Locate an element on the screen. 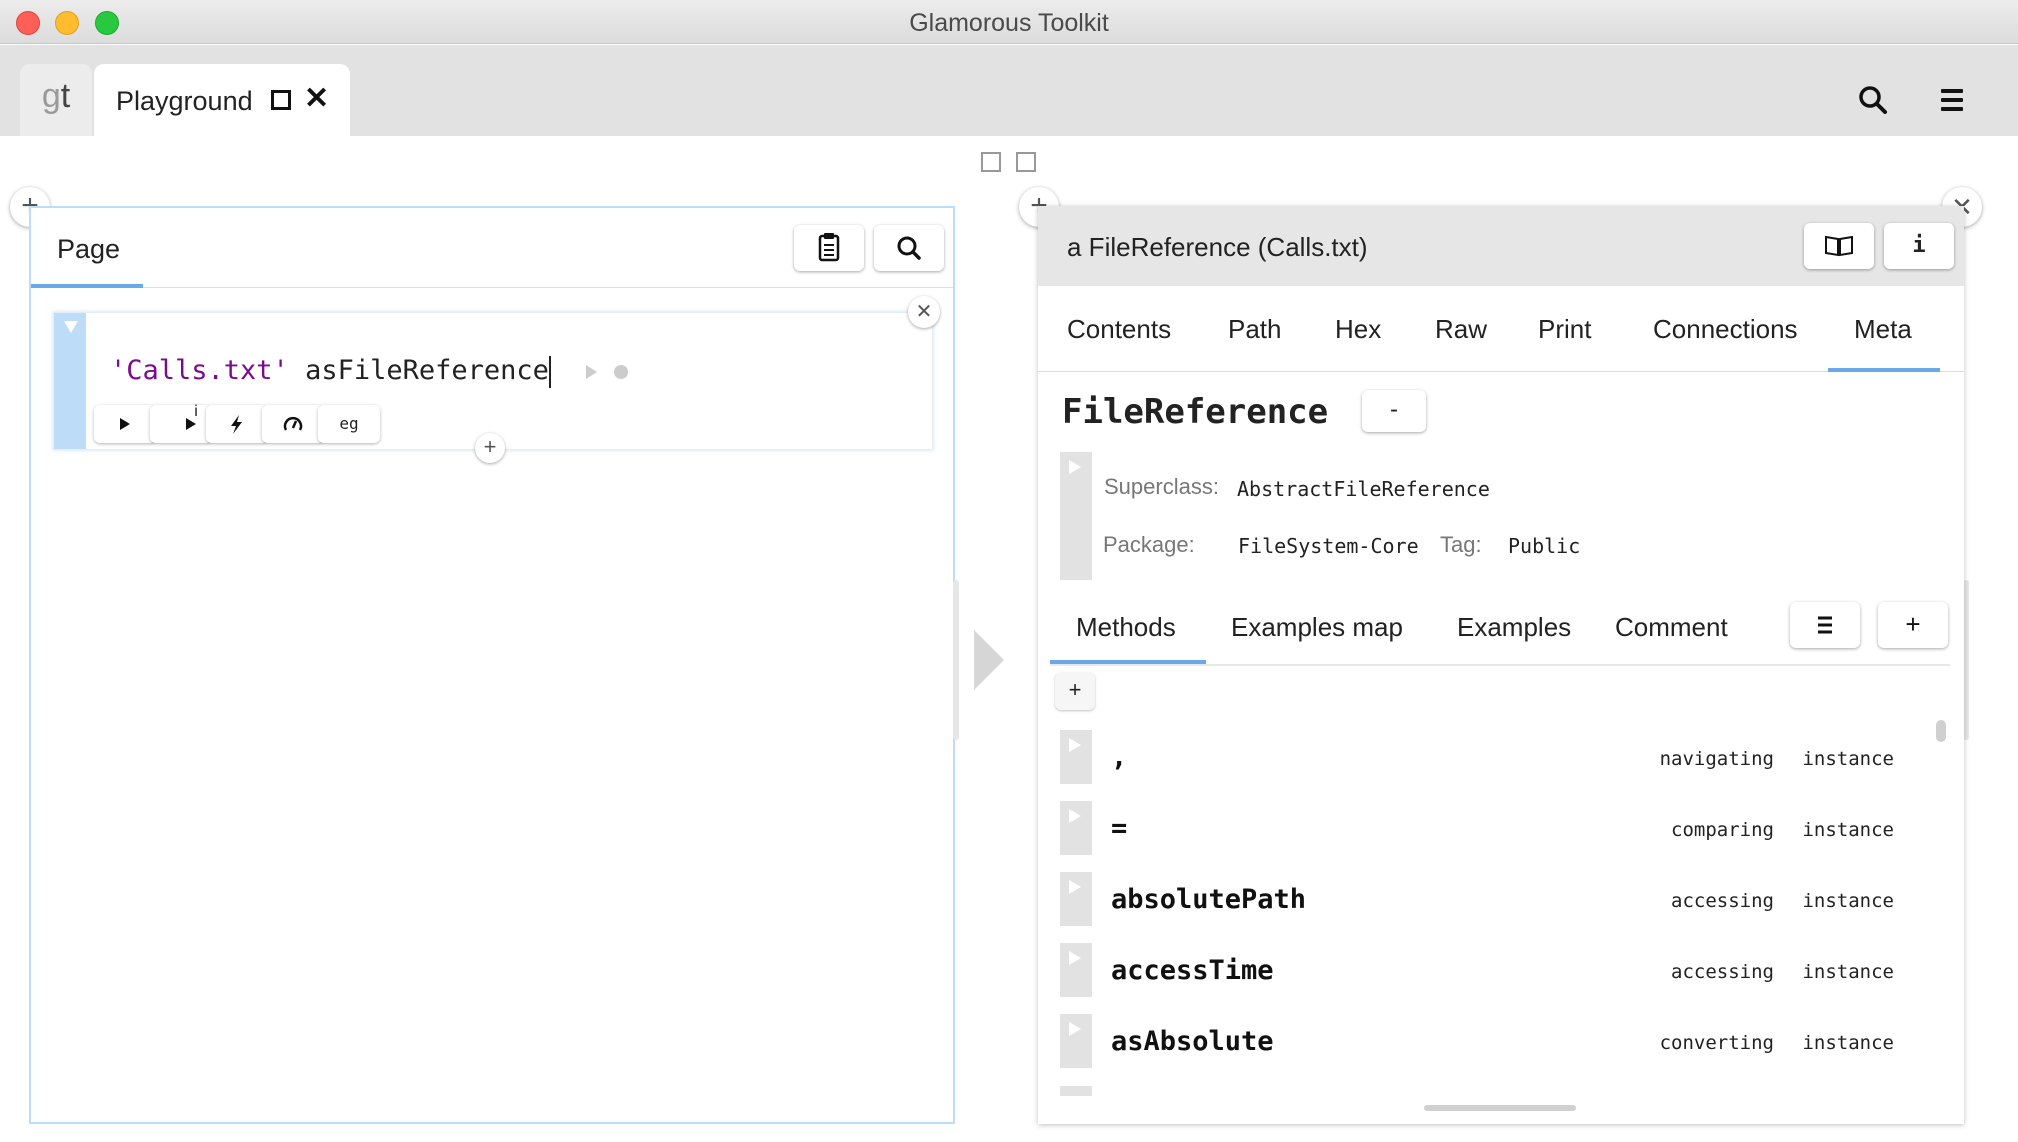 Image resolution: width=2018 pixels, height=1142 pixels. collapse-class-button: - is located at coordinates (1394, 411).